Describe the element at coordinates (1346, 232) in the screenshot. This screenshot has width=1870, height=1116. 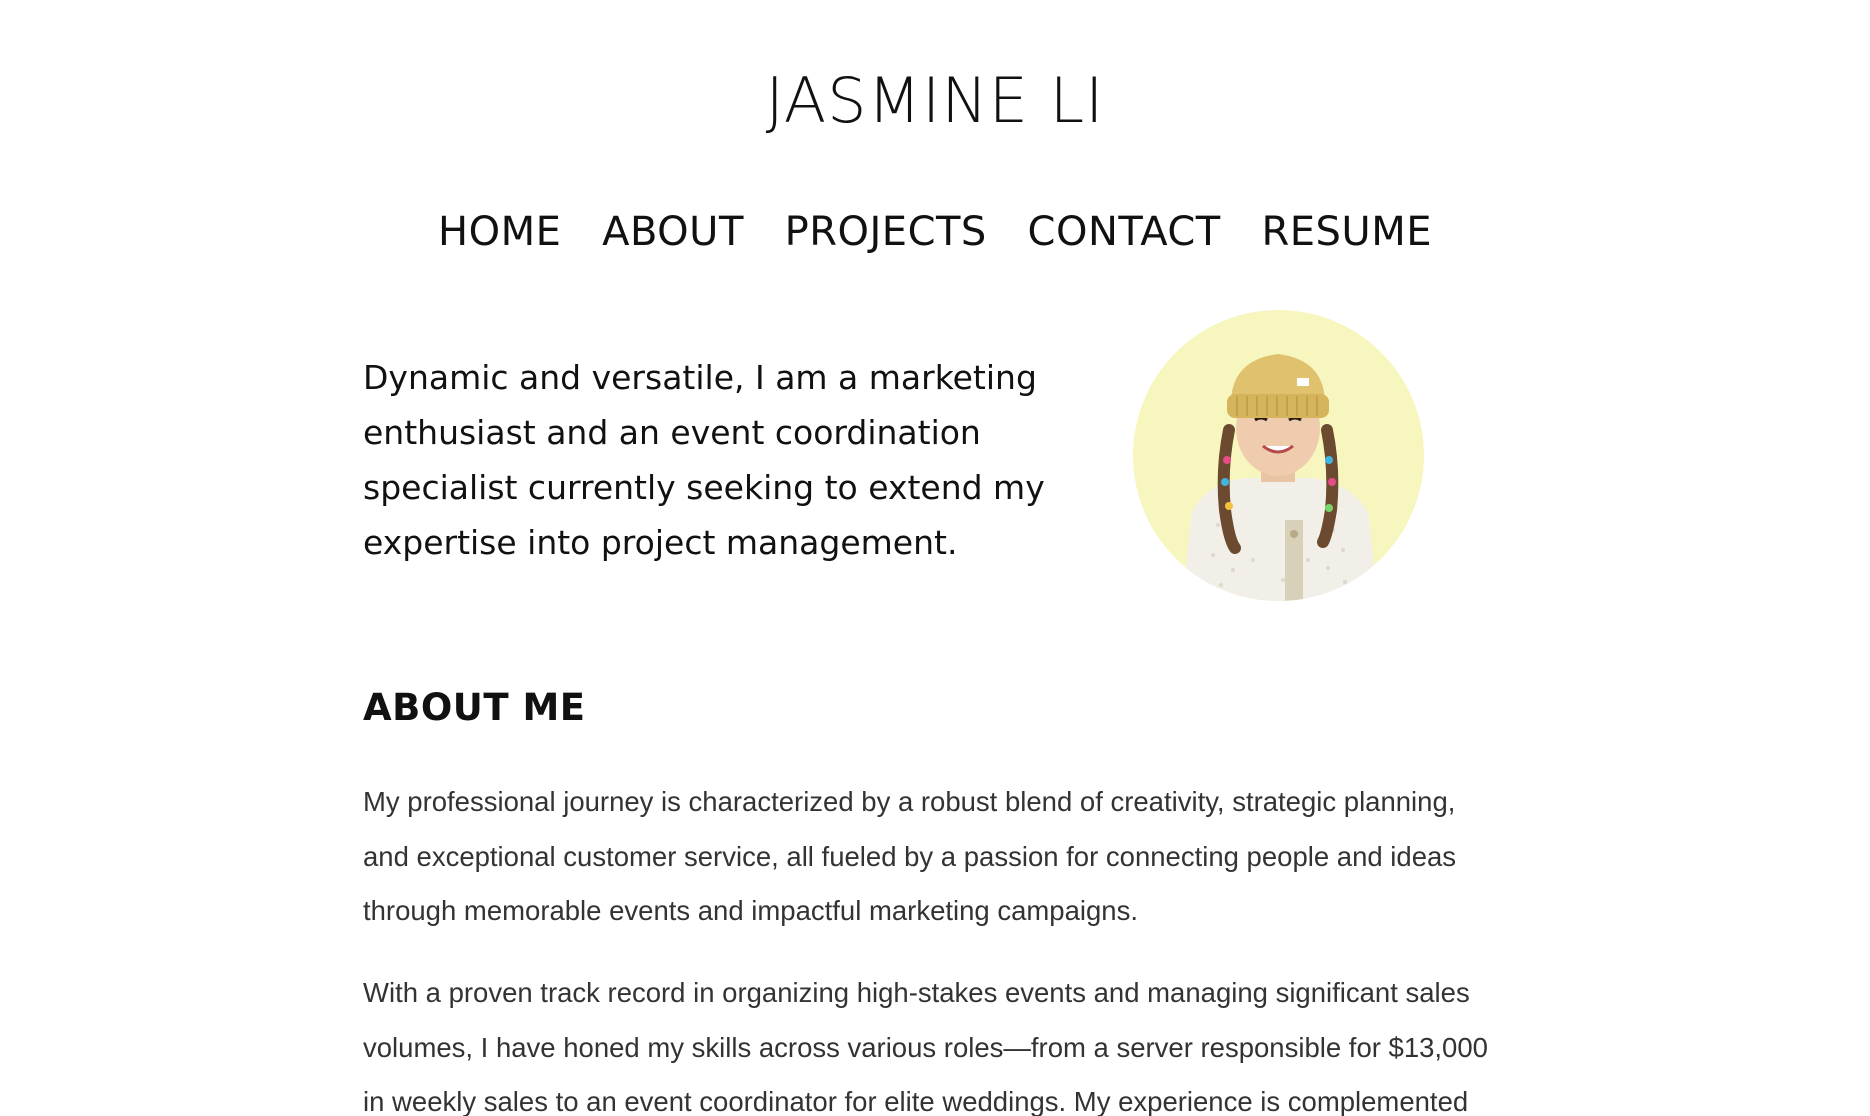
I see `nav-resume: RESUME` at that location.